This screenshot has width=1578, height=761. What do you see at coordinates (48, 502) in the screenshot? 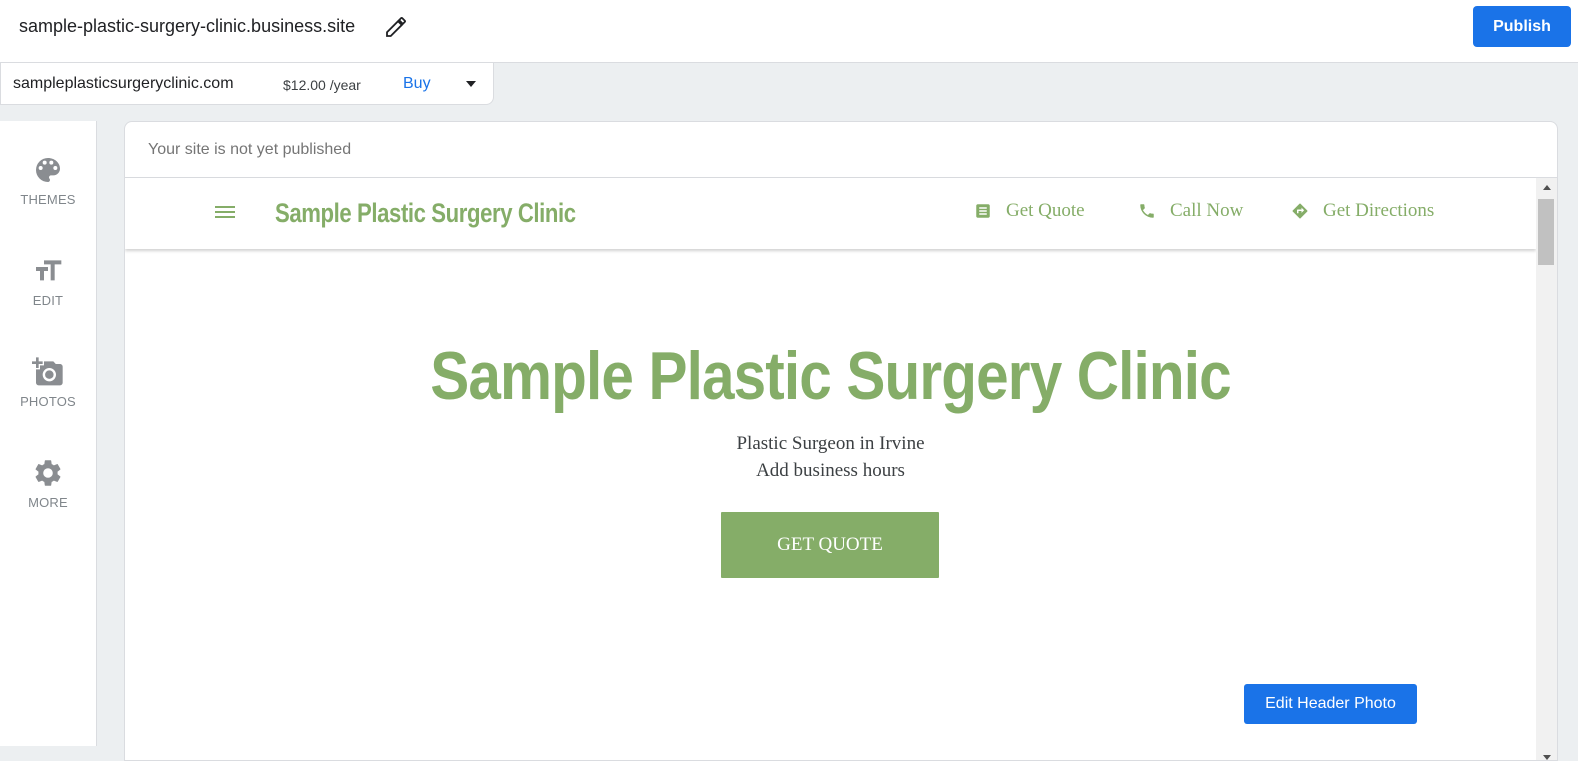
I see `sidebar-item-label: MORE` at bounding box center [48, 502].